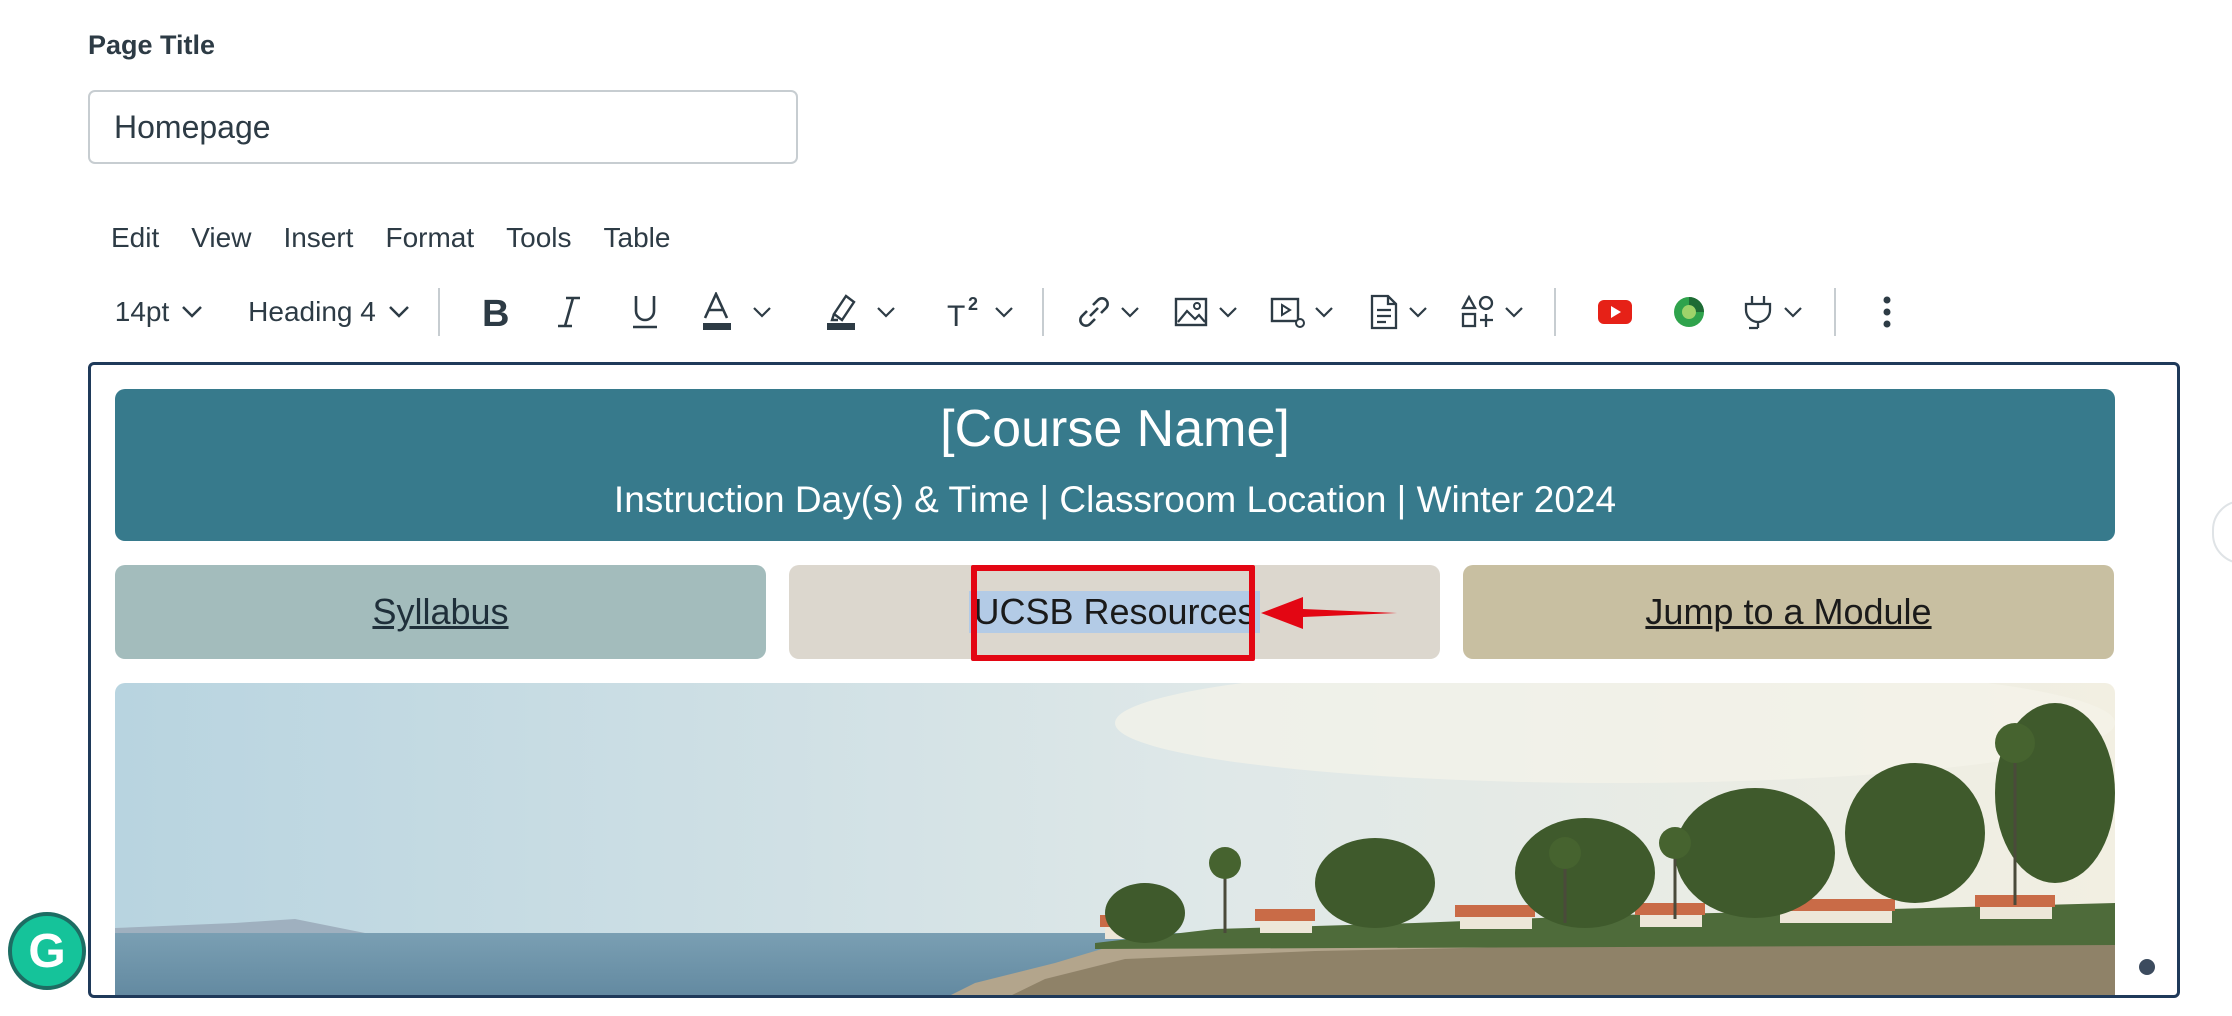 This screenshot has width=2232, height=1016. I want to click on superscript-icon: T2, so click(962, 312).